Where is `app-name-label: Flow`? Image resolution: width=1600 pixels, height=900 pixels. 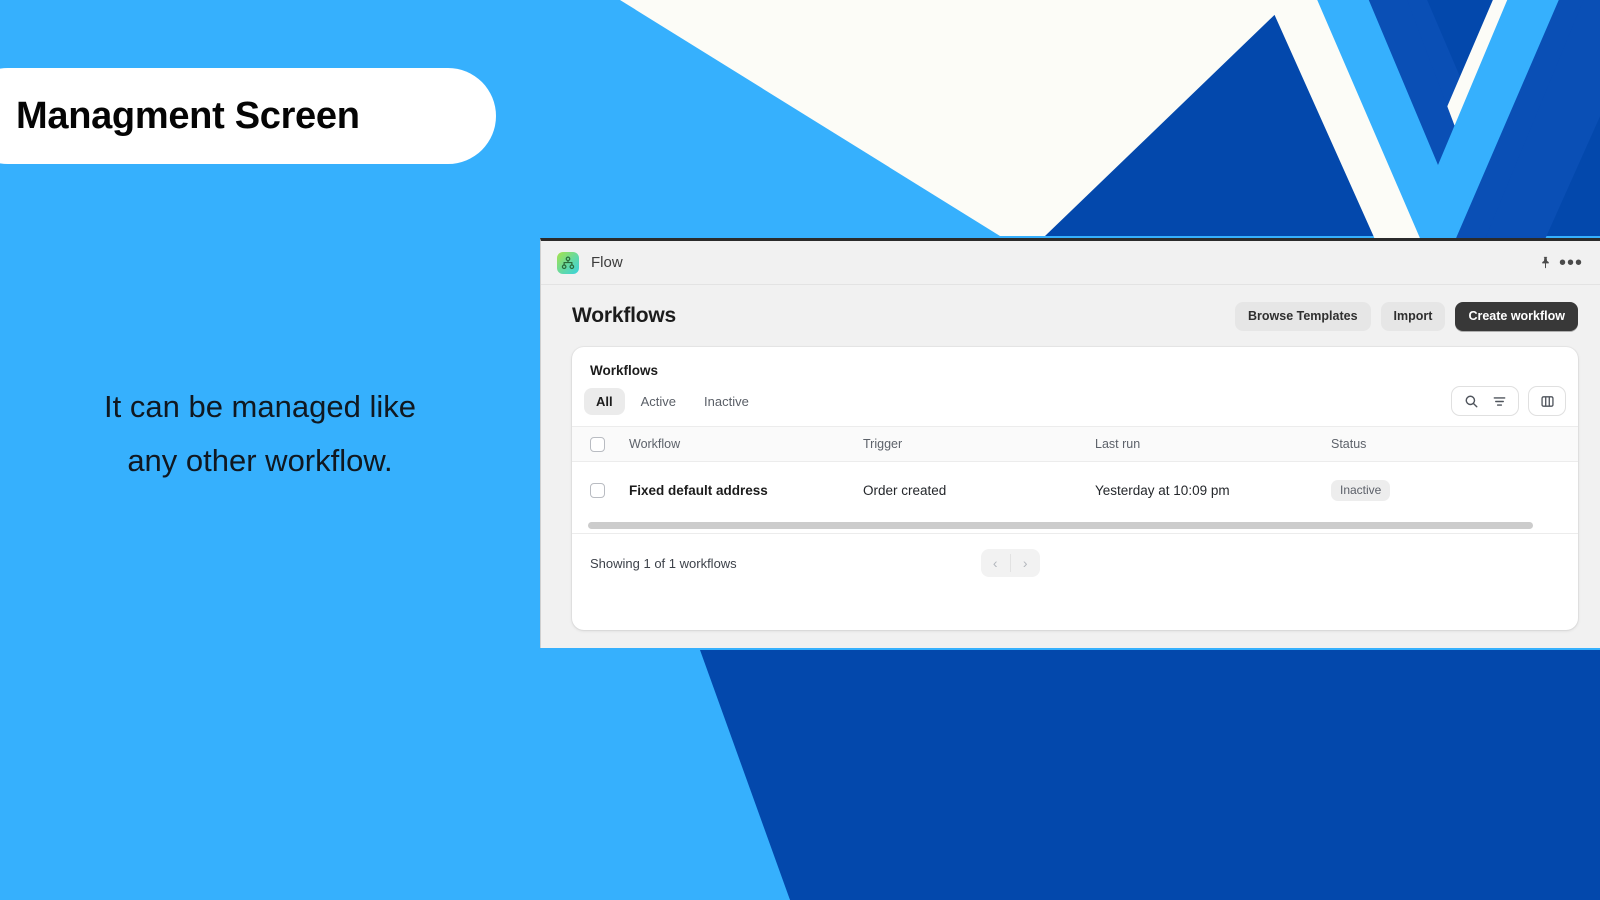
app-name-label: Flow is located at coordinates (607, 262).